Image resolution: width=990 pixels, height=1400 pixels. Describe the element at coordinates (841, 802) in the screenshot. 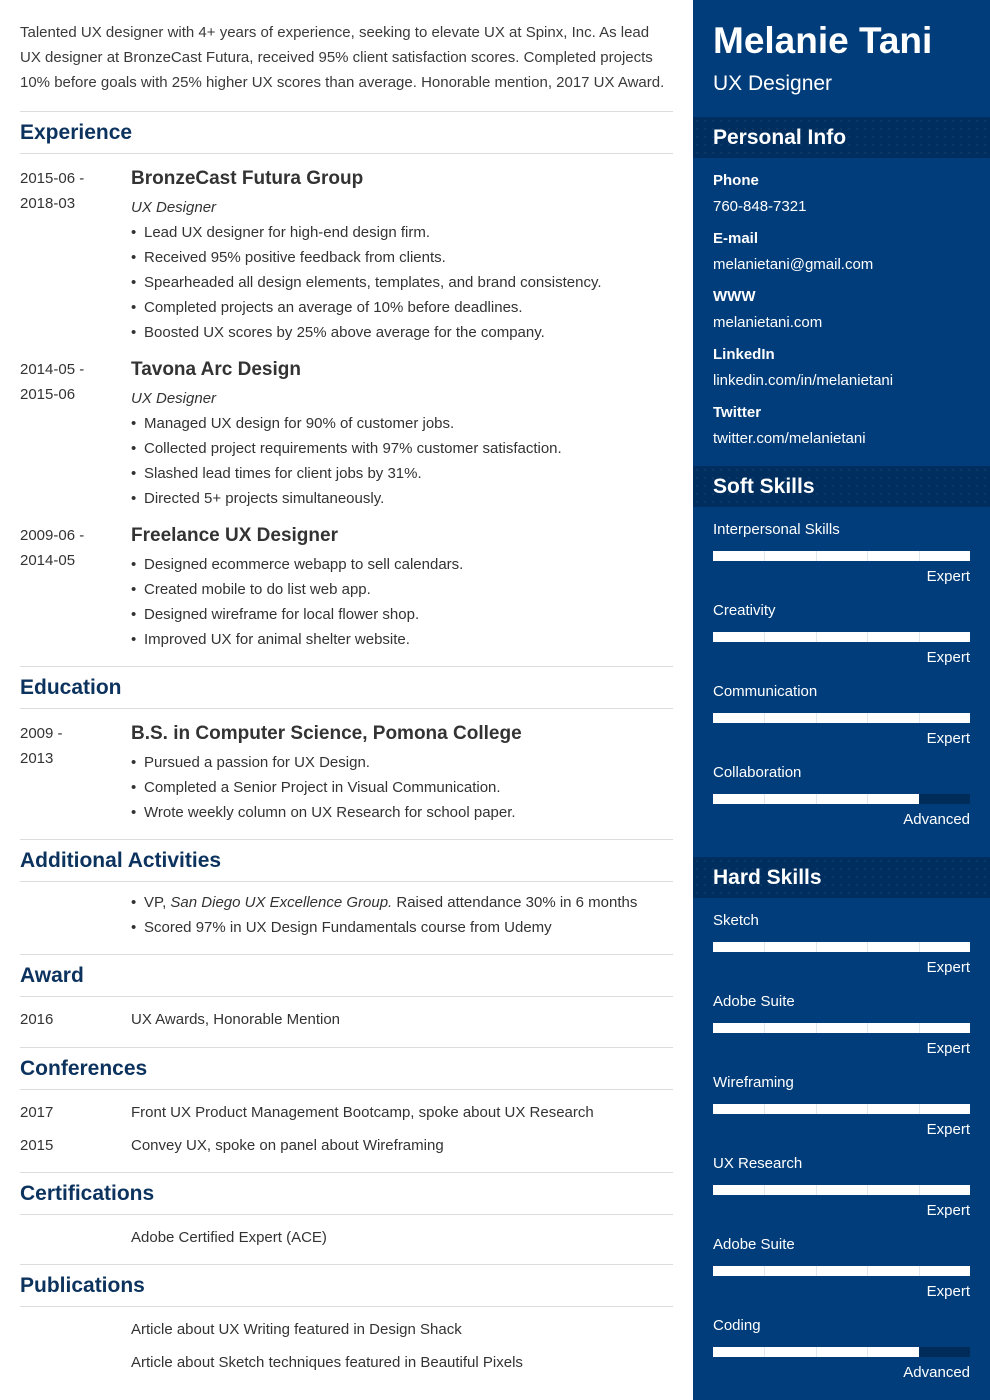

I see `skill-item: Collaboration Advanced` at that location.